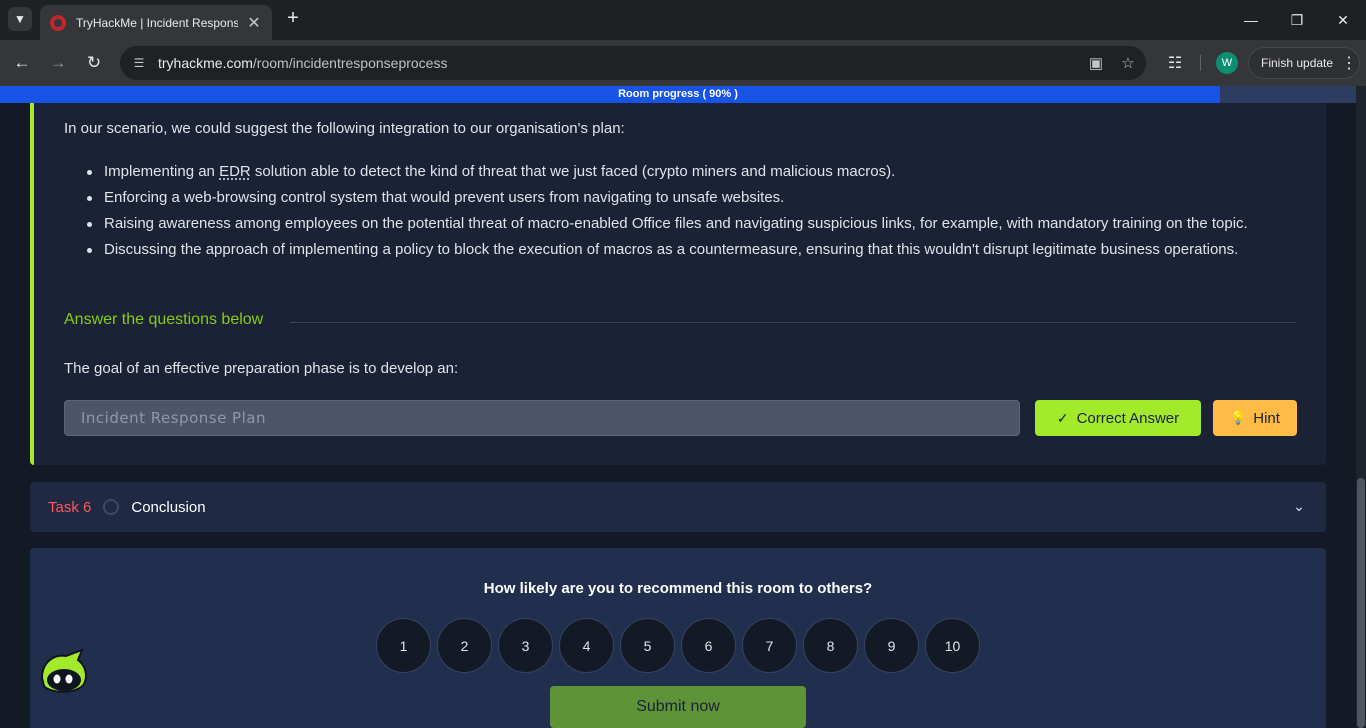 Image resolution: width=1366 pixels, height=728 pixels. What do you see at coordinates (293, 19) in the screenshot?
I see `new-tab-plus-icon: +` at bounding box center [293, 19].